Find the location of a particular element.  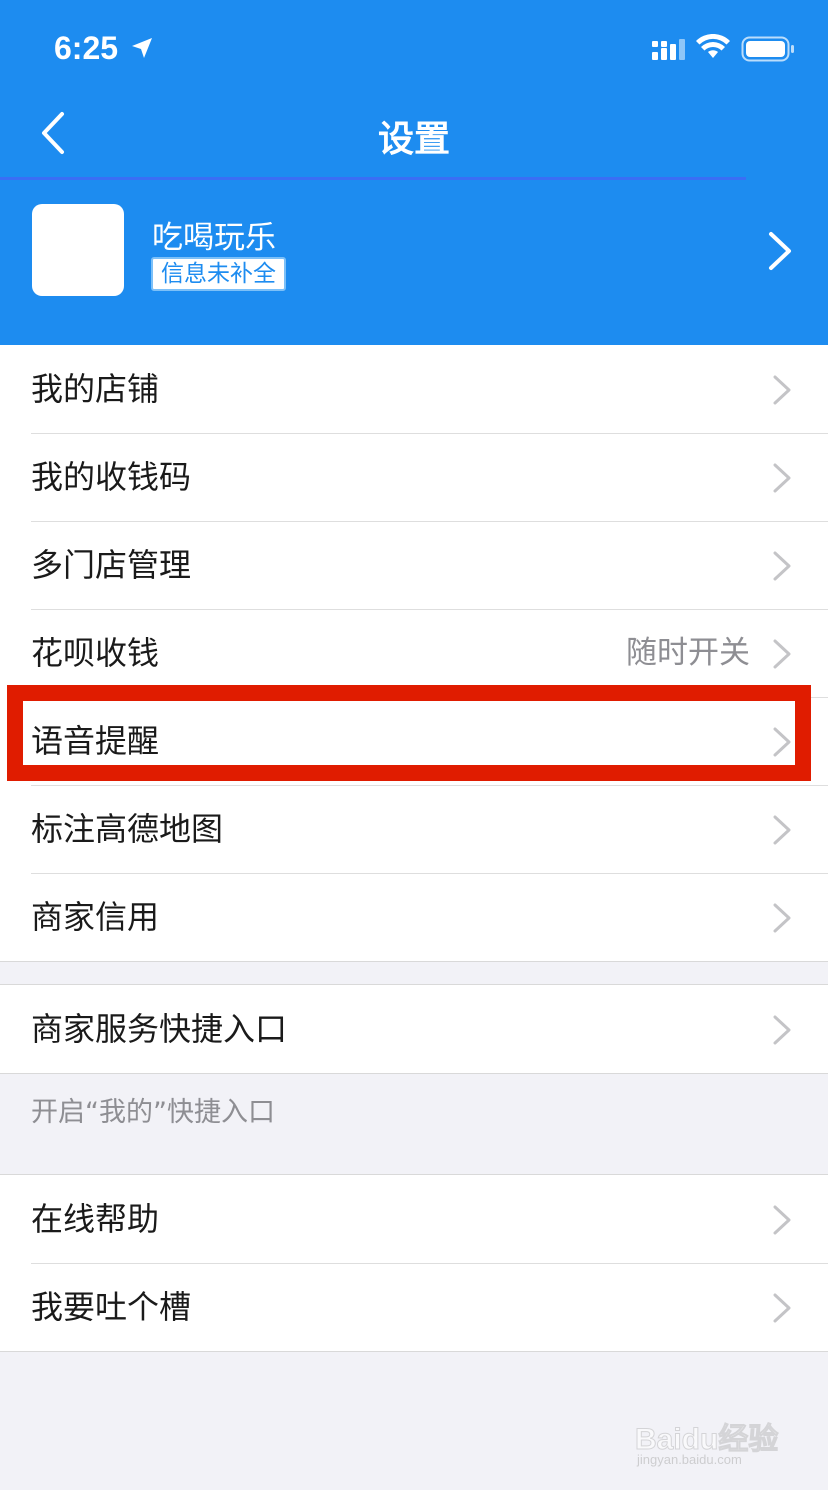

list-item-payment-code: 我的收钱码 is located at coordinates (414, 477).